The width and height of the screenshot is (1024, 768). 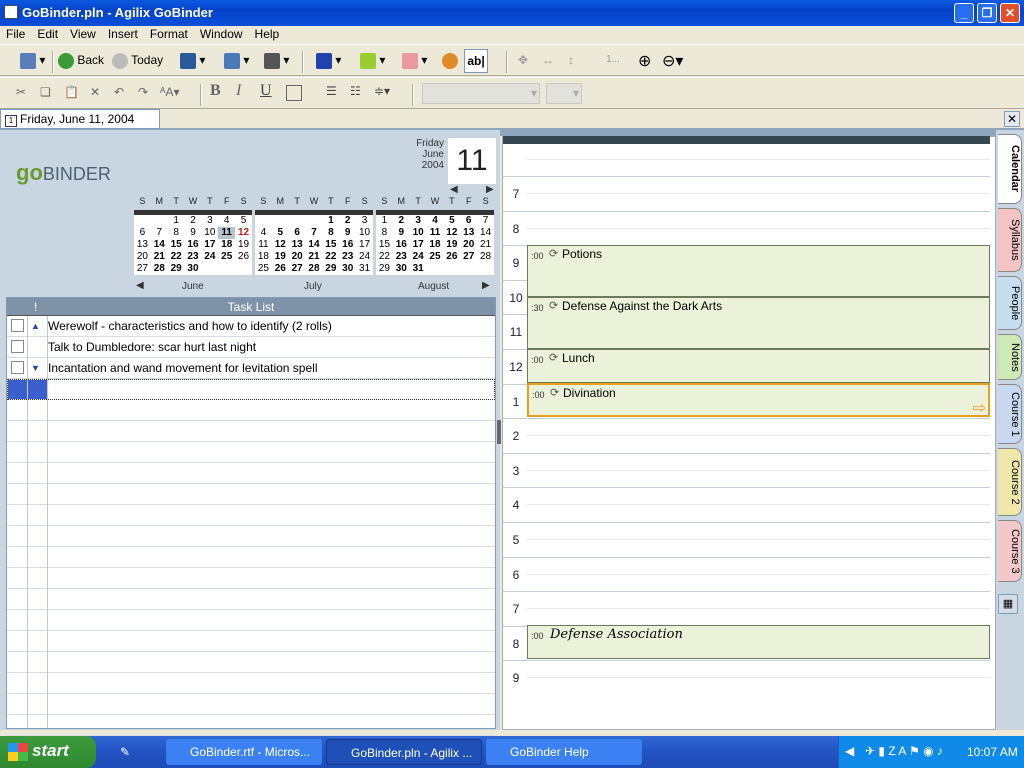 I want to click on side-tab-people: People, so click(x=1010, y=303).